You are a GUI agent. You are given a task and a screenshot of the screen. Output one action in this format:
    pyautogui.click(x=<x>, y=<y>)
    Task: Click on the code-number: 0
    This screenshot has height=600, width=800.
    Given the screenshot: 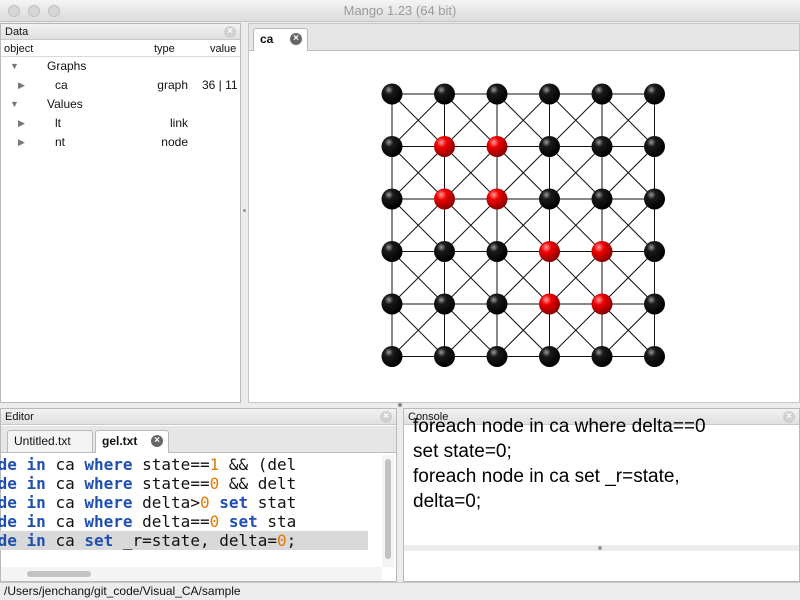 What is the action you would take?
    pyautogui.click(x=204, y=502)
    